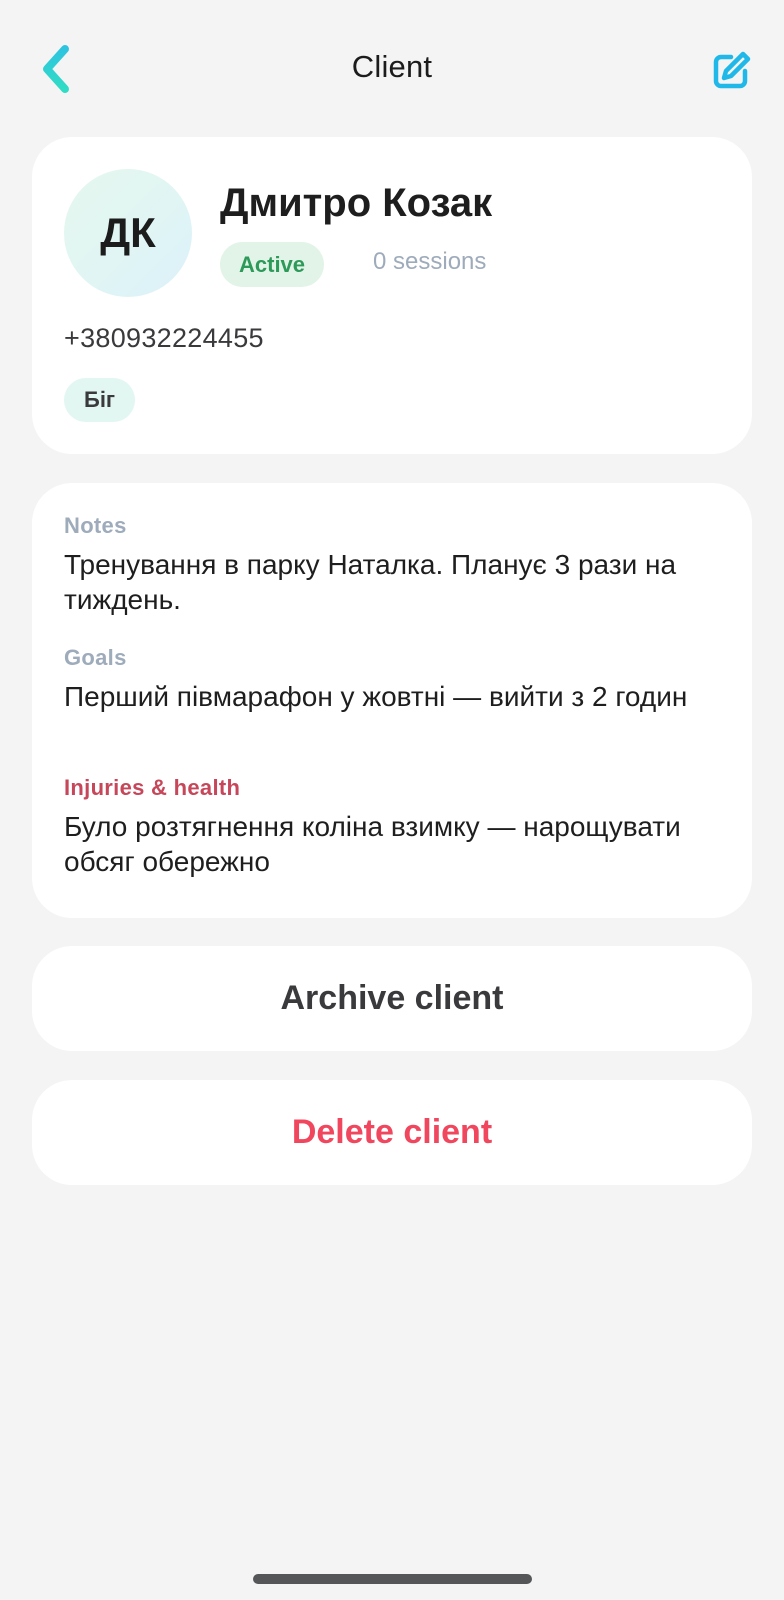  Describe the element at coordinates (392, 1579) in the screenshot. I see `home-indicator` at that location.